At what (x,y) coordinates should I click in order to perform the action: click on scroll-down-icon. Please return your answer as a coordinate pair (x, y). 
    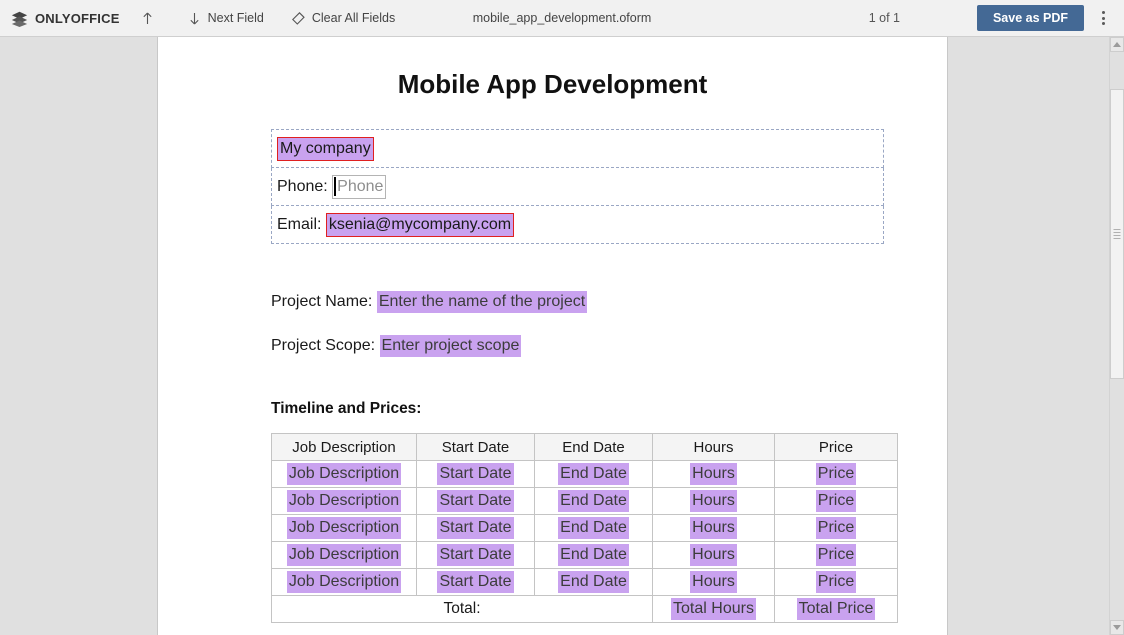
    Looking at the image, I should click on (1117, 627).